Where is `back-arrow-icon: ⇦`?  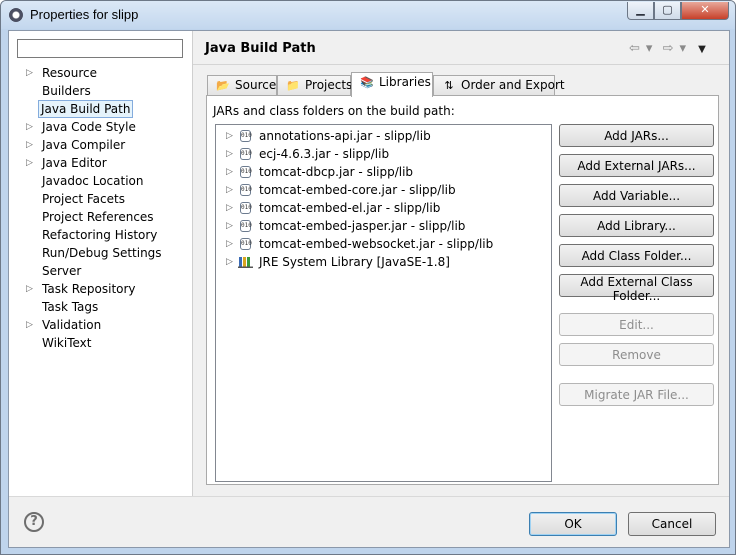
back-arrow-icon: ⇦ is located at coordinates (634, 48).